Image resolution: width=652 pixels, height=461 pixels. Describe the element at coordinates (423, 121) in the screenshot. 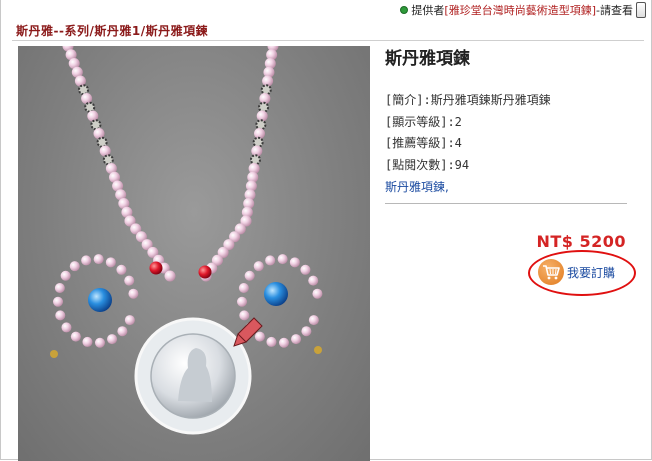

I see `display-level-text: [顯示等級]:2` at that location.